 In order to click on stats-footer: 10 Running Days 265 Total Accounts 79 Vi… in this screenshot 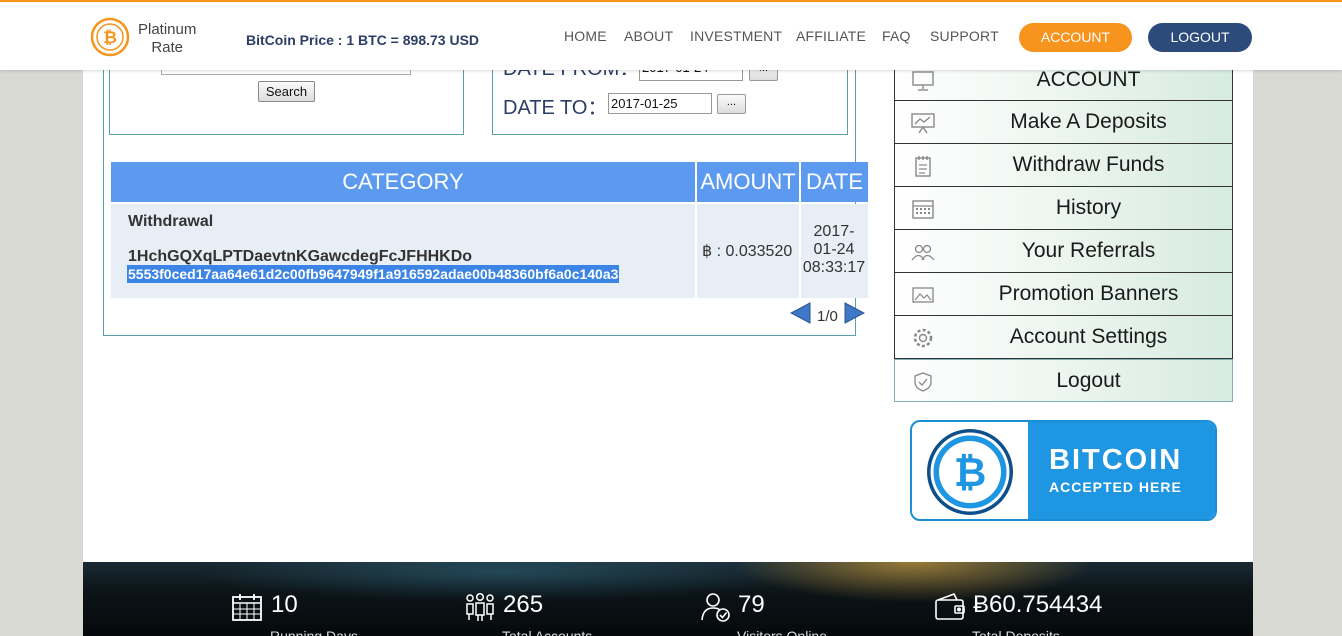, I will do `click(668, 599)`.